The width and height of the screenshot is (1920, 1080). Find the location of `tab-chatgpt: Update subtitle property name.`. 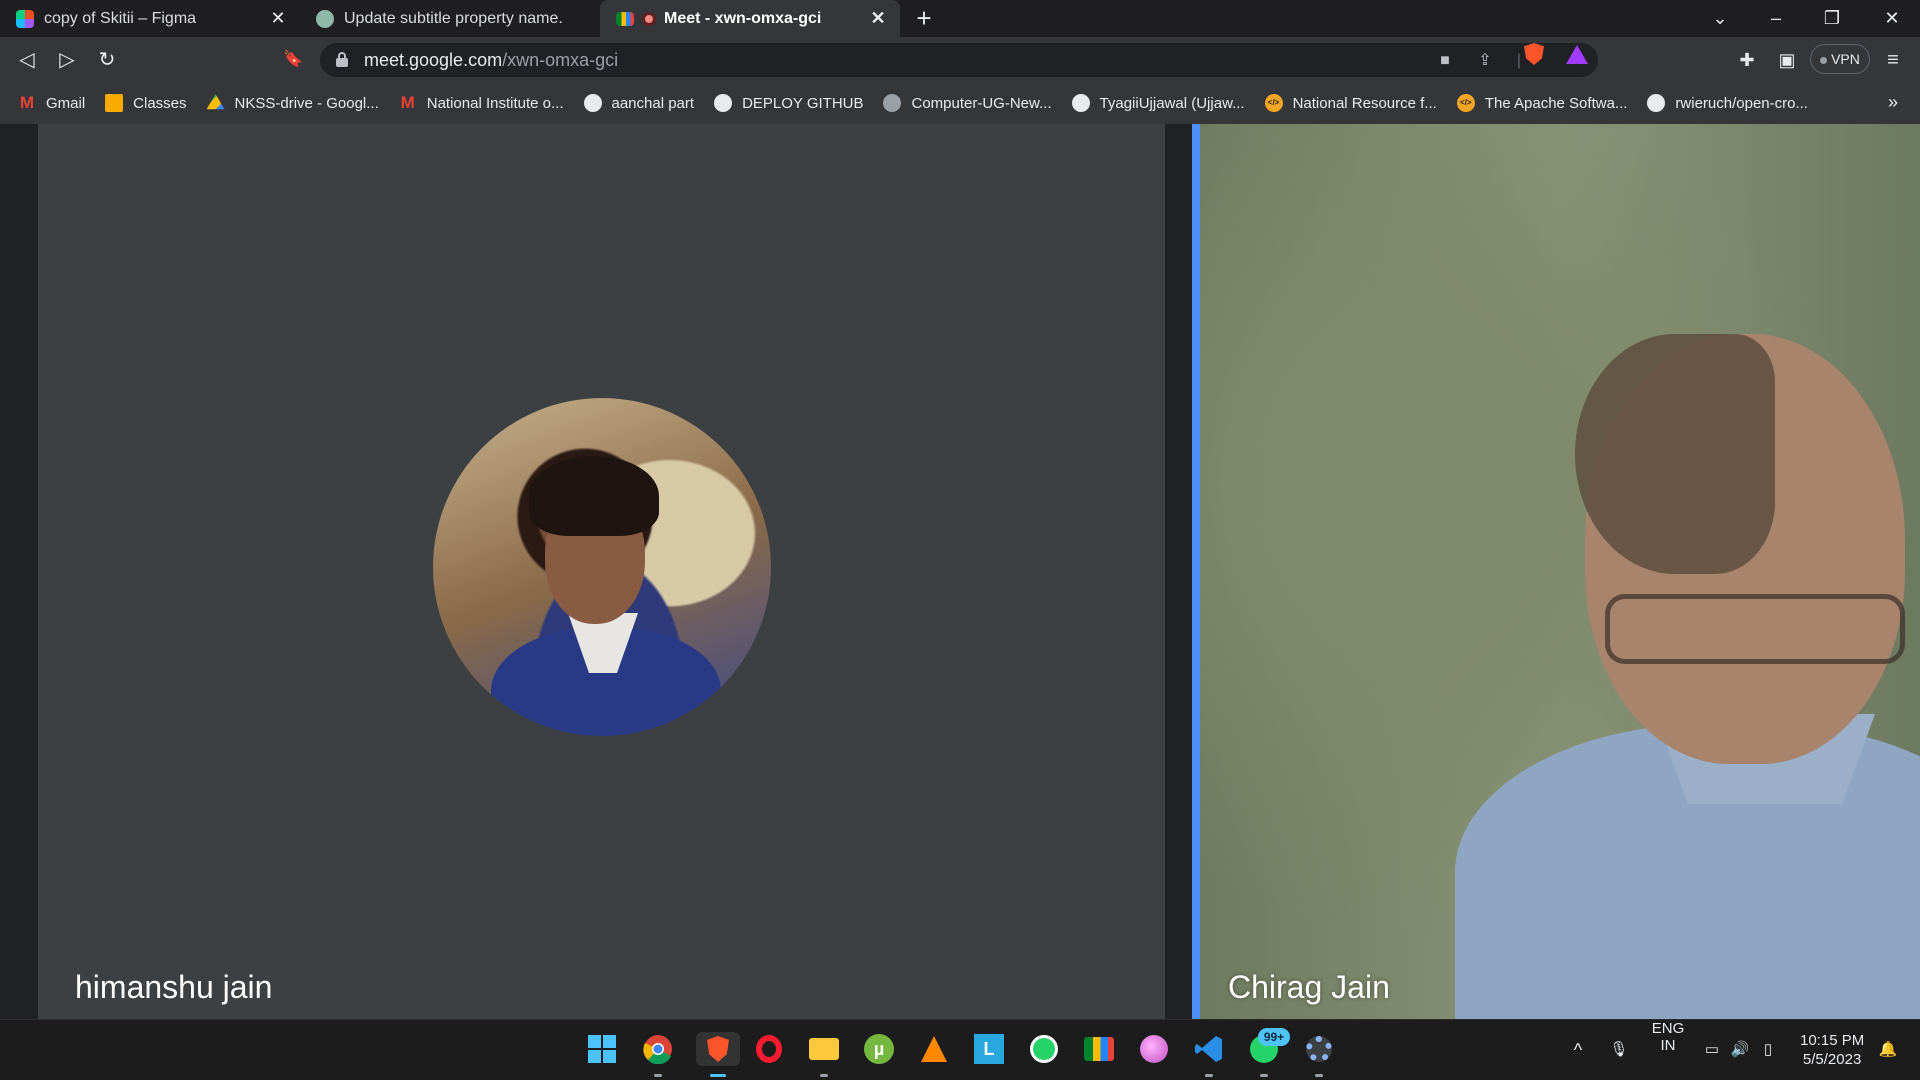

tab-chatgpt: Update subtitle property name. is located at coordinates (450, 18).